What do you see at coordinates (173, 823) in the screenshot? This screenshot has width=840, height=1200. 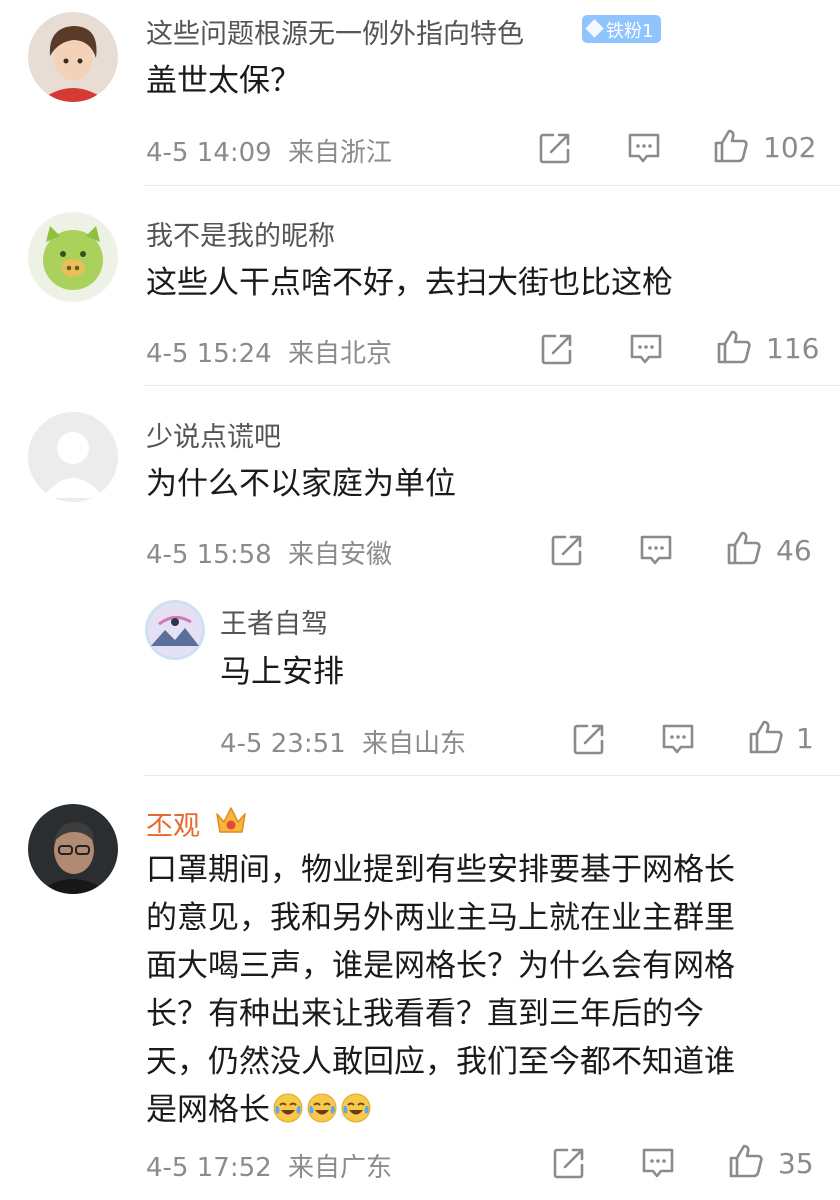 I see `username: 丕观` at bounding box center [173, 823].